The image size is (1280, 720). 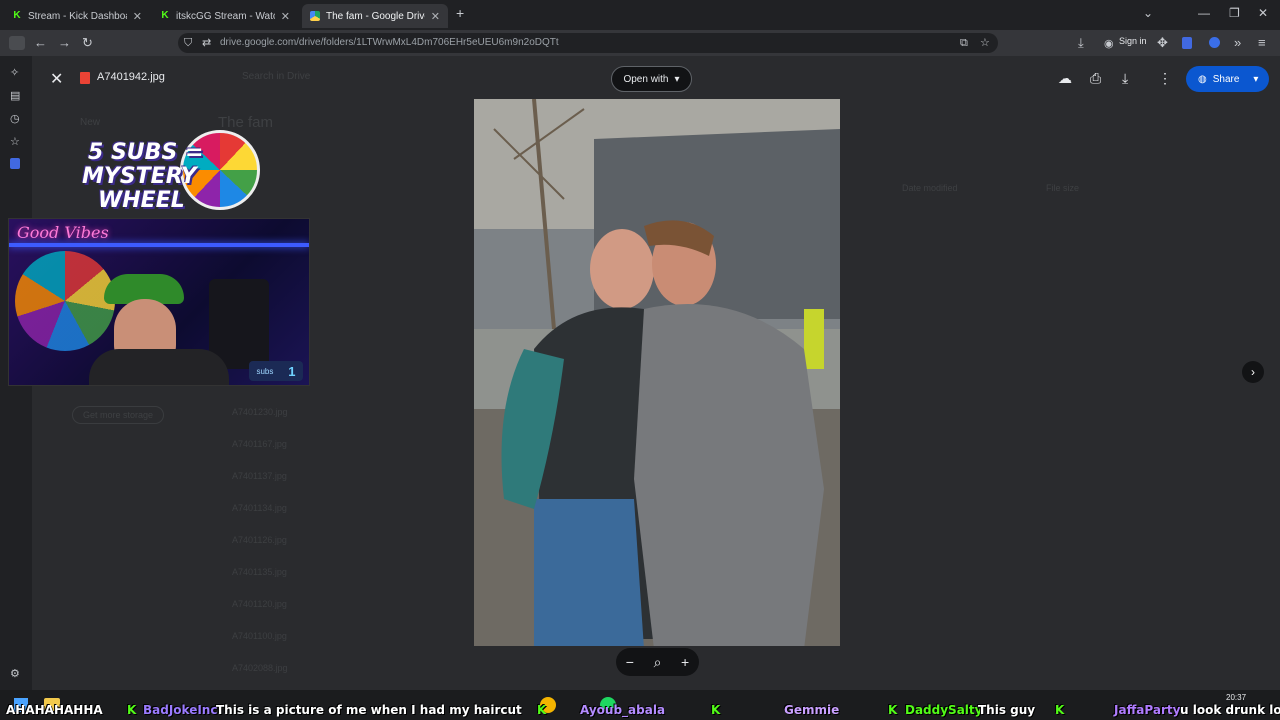 I want to click on bitwarden-sidebar-icon, so click(x=15, y=163).